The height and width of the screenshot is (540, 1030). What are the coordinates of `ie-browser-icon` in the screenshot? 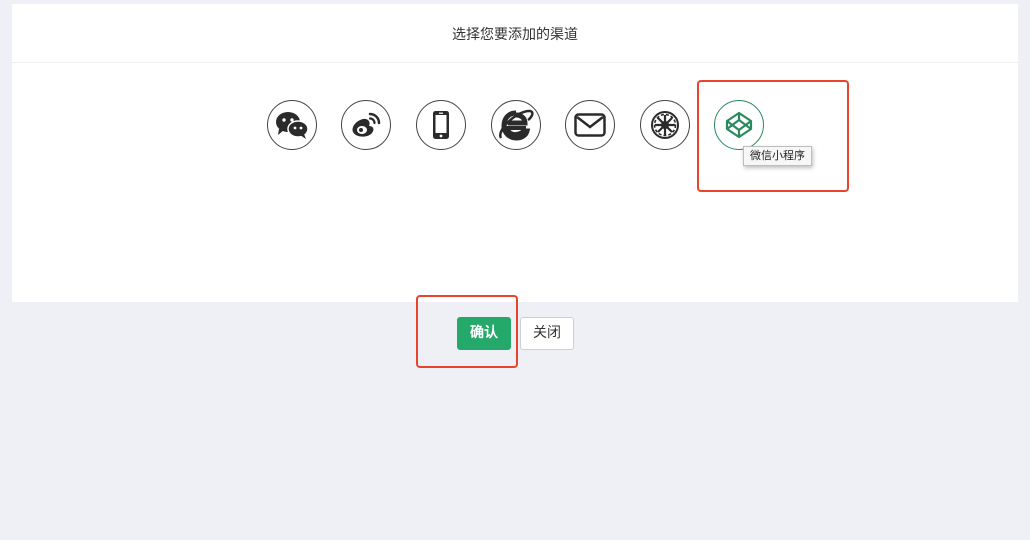 It's located at (516, 125).